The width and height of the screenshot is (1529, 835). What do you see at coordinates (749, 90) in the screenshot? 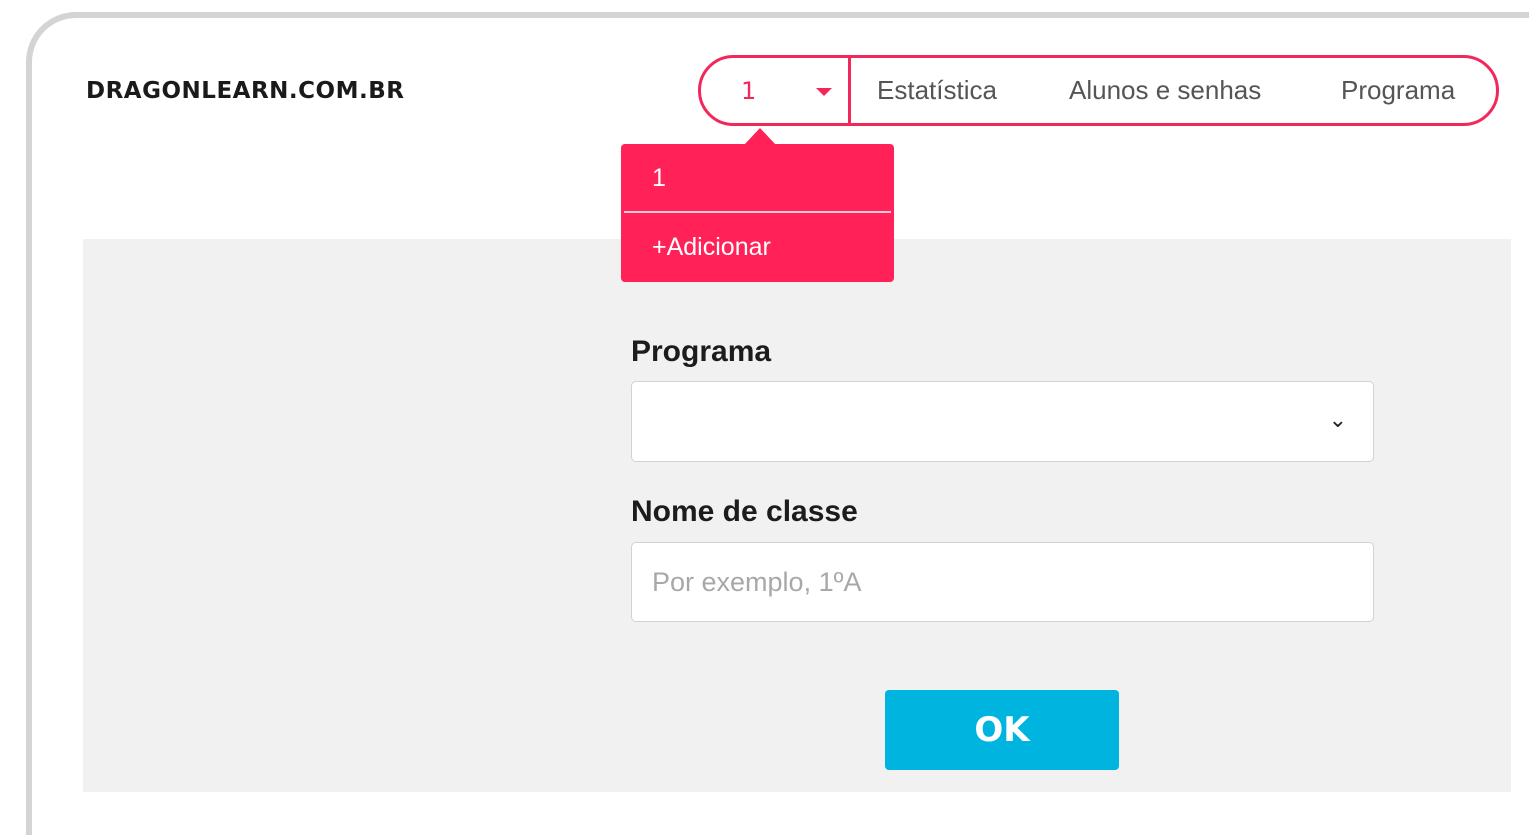
I see `class-selector-value: 1` at bounding box center [749, 90].